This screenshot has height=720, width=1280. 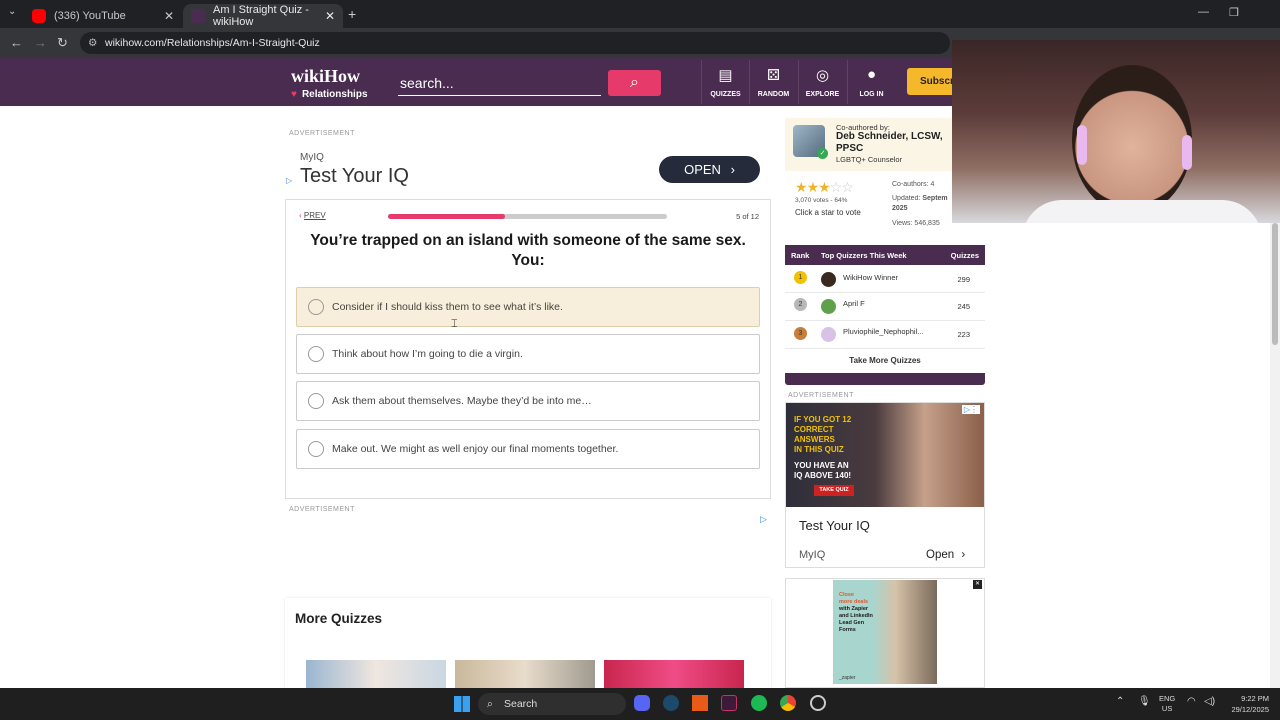 What do you see at coordinates (447, 216) in the screenshot?
I see `quiz-progress-fill` at bounding box center [447, 216].